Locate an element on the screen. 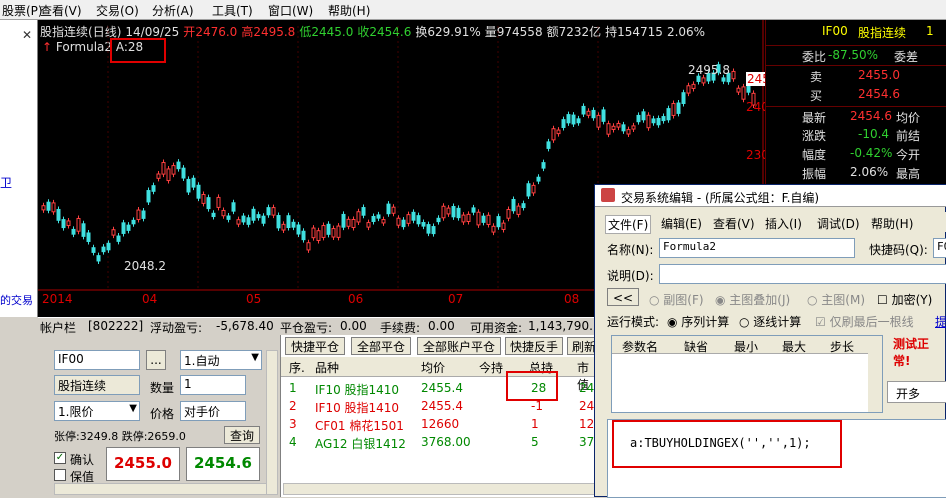 The width and height of the screenshot is (946, 498). encrypt-checkbox: ☐ 加密(Y) is located at coordinates (904, 299).